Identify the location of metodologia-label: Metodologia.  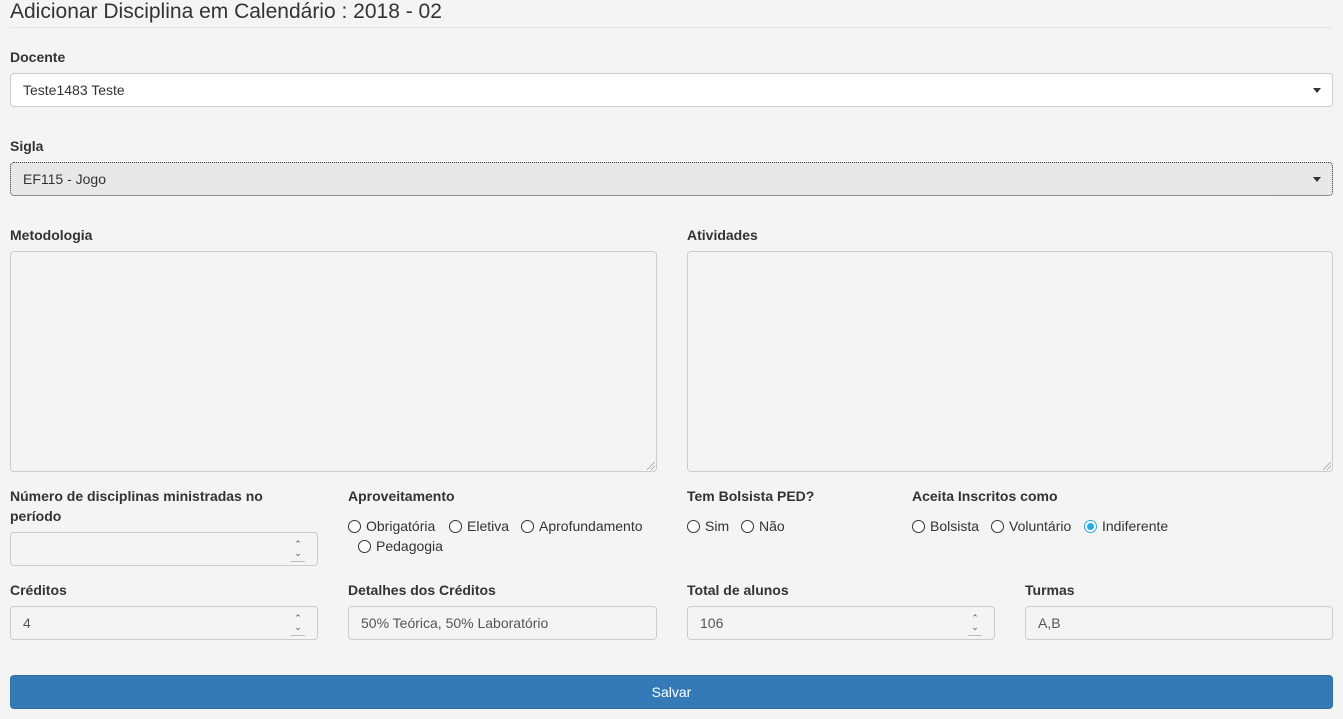
(51, 235).